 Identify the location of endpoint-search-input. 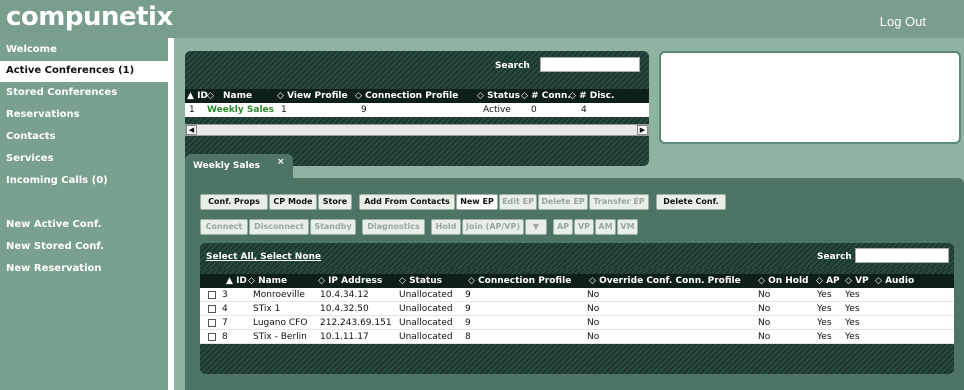
(902, 255).